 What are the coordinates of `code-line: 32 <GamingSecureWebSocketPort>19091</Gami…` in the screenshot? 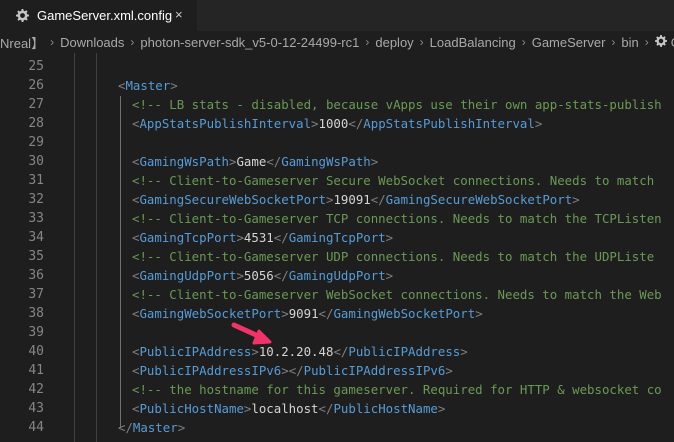 It's located at (337, 199).